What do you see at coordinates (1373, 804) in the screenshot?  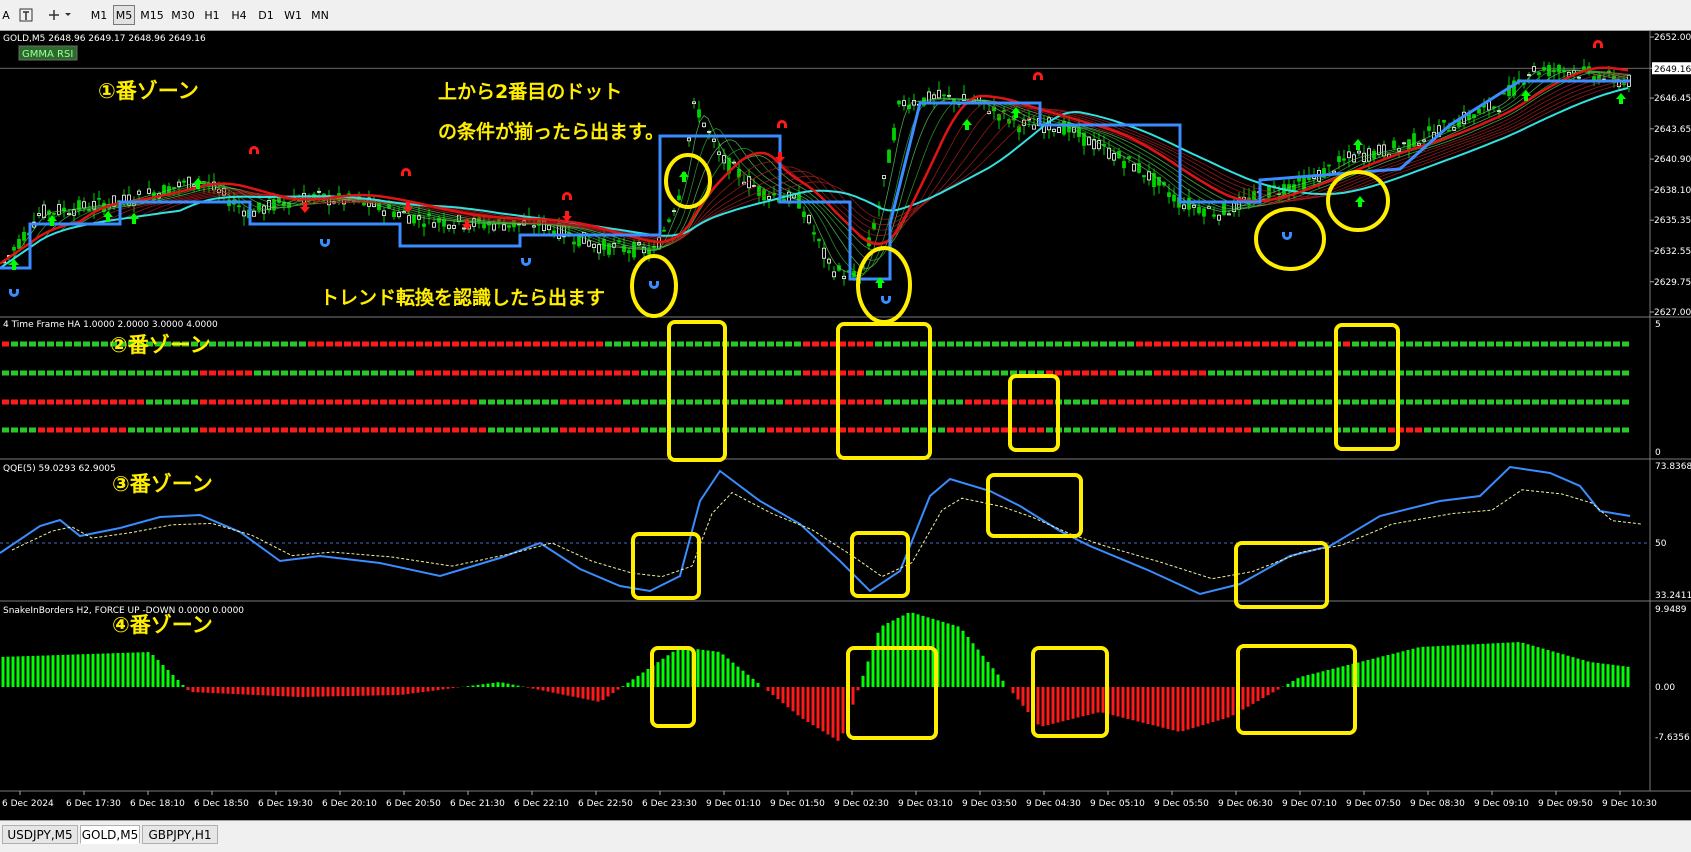 I see `time-axis-label: 9 Dec 07:50` at bounding box center [1373, 804].